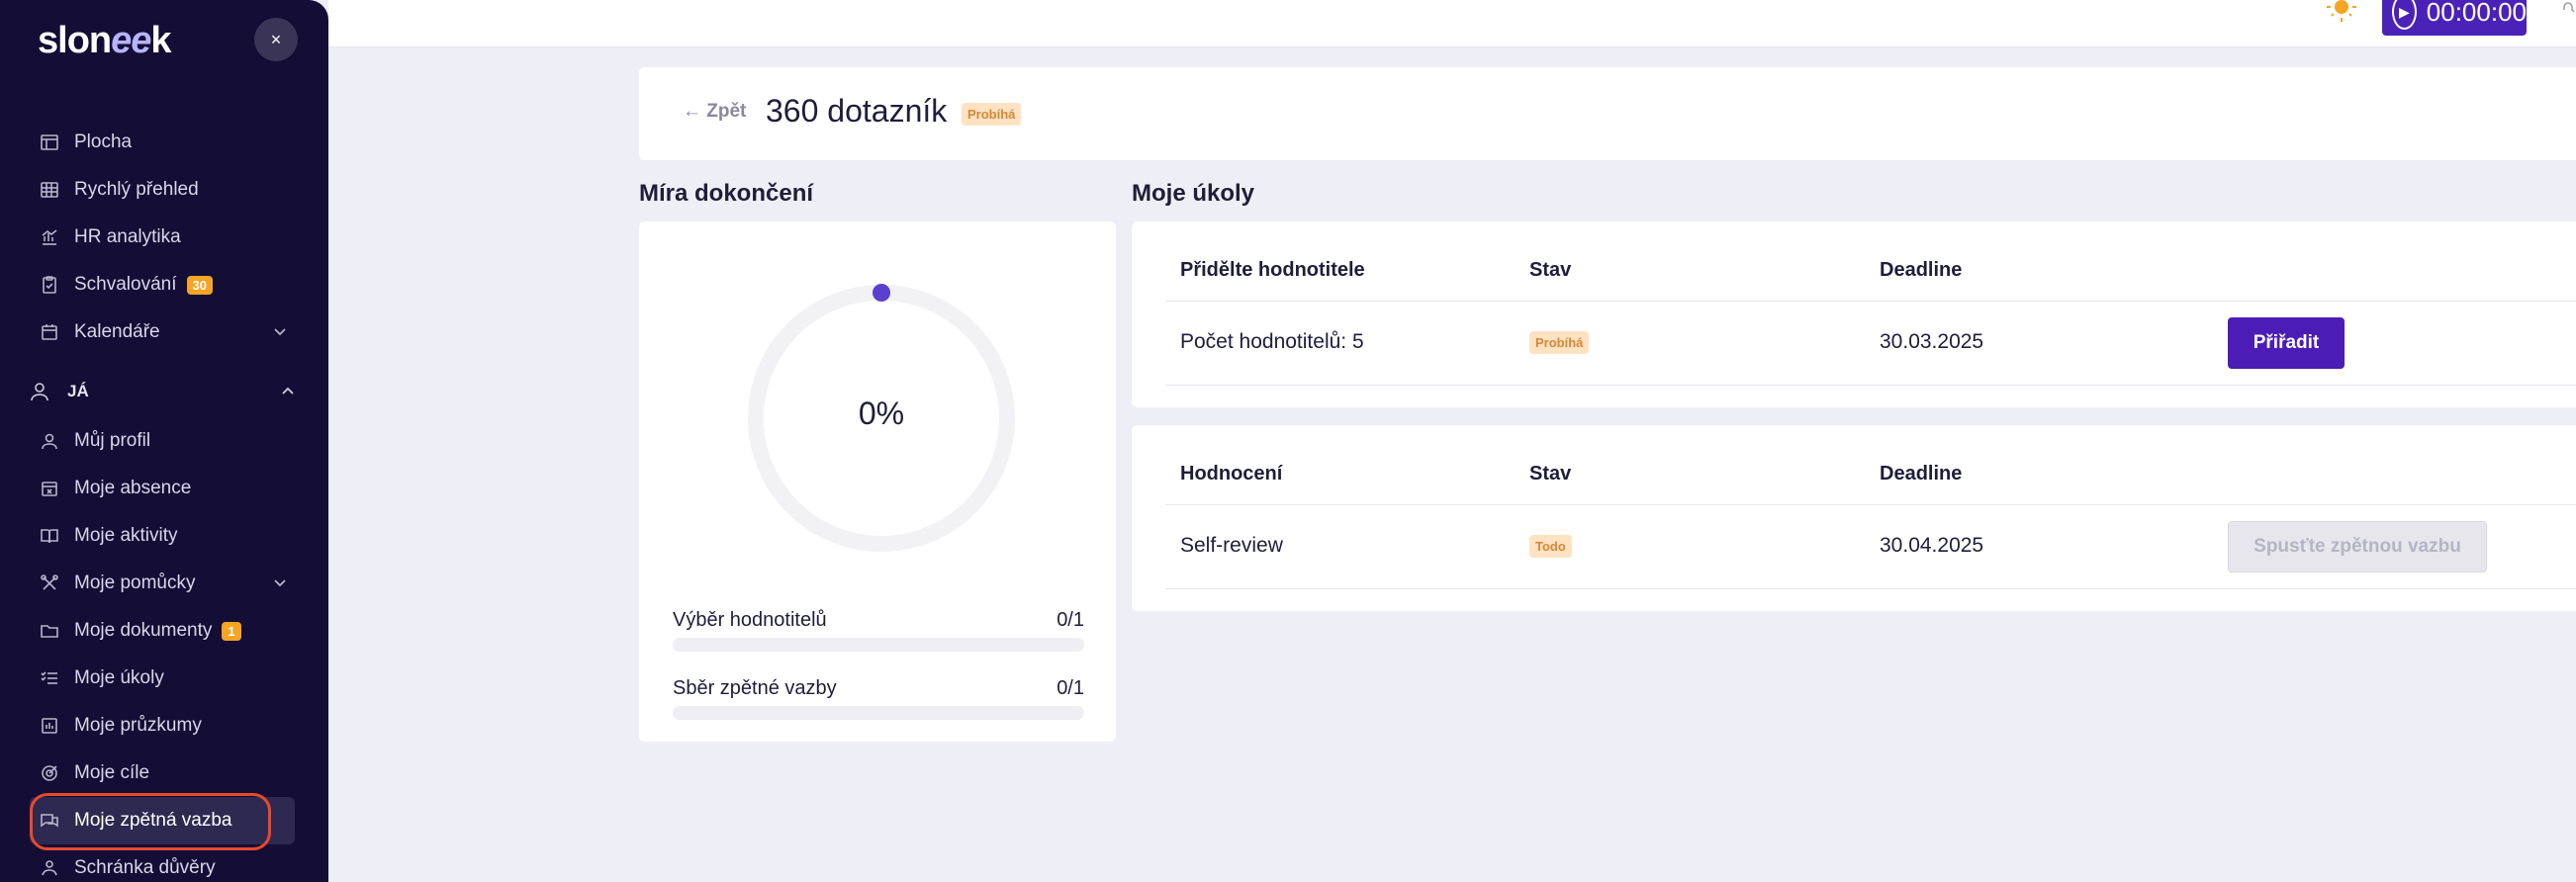 This screenshot has width=2576, height=882. What do you see at coordinates (1932, 341) in the screenshot?
I see `deadline-value: 30.03.2025` at bounding box center [1932, 341].